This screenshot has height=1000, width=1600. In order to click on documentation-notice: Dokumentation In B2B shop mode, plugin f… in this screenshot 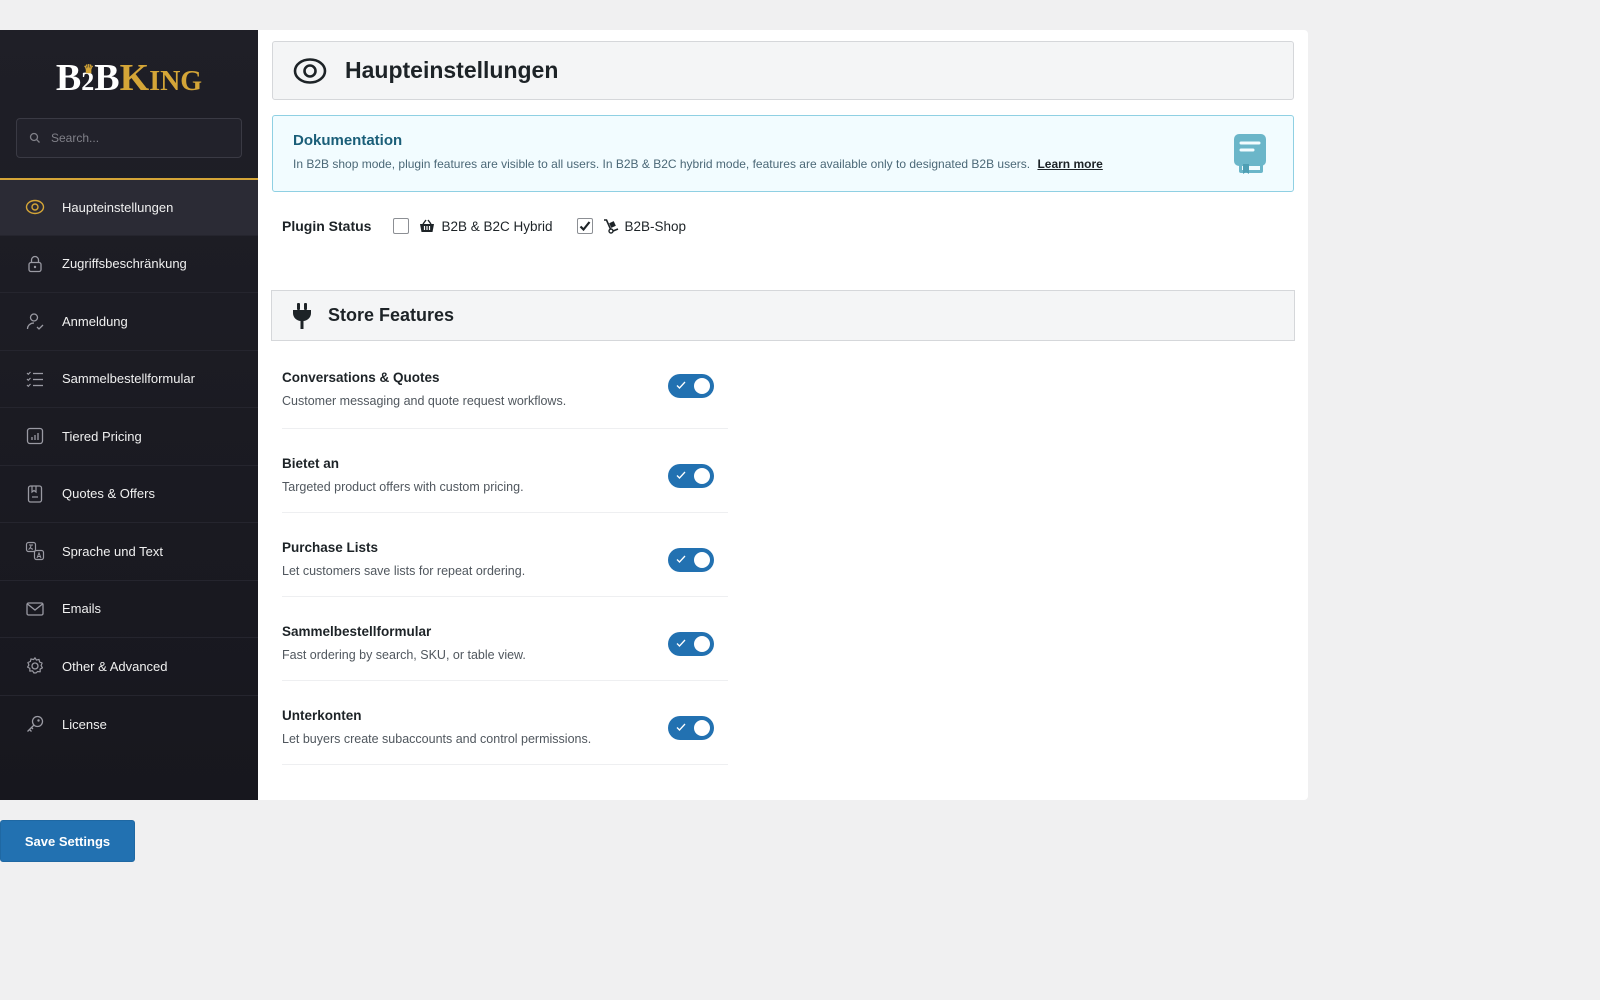, I will do `click(783, 153)`.